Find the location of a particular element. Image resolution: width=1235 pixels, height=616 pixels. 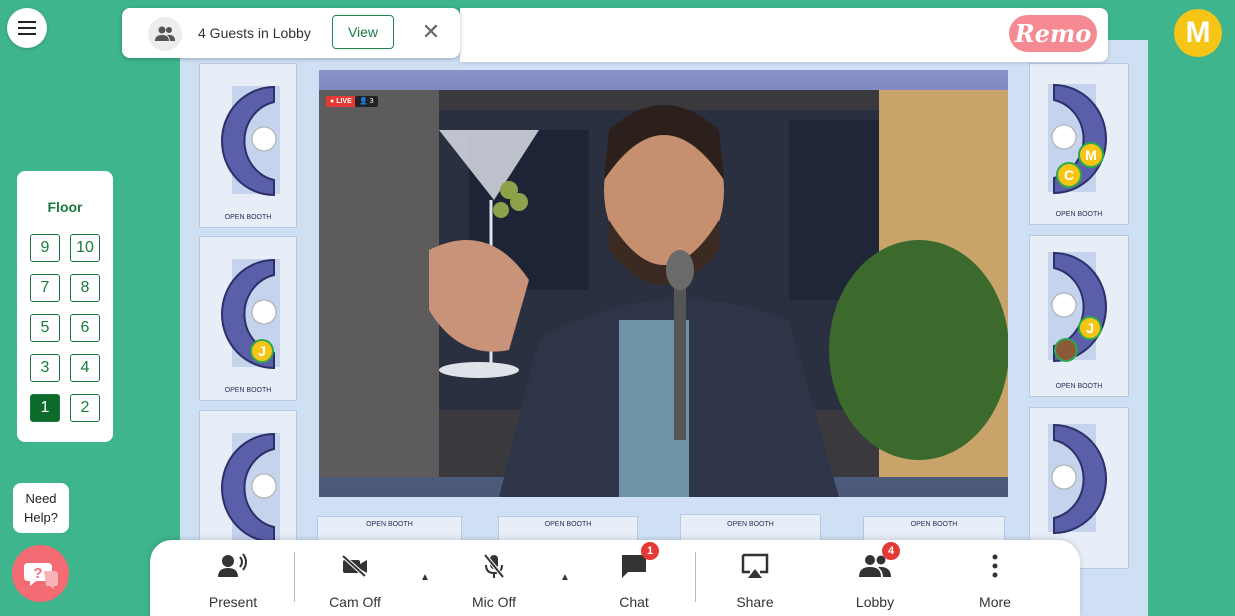

cam-toggle-button: Cam Off is located at coordinates (355, 580).